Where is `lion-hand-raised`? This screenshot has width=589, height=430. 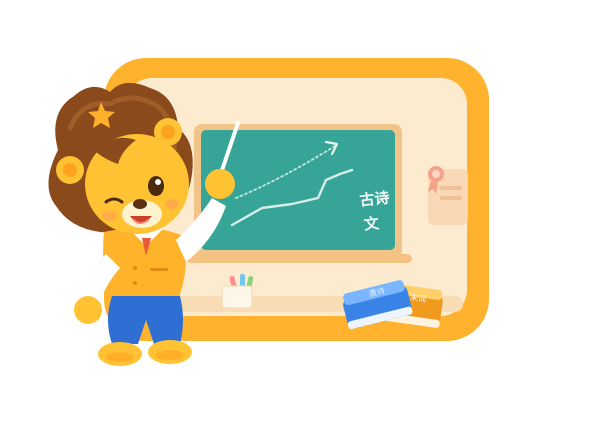 lion-hand-raised is located at coordinates (220, 184).